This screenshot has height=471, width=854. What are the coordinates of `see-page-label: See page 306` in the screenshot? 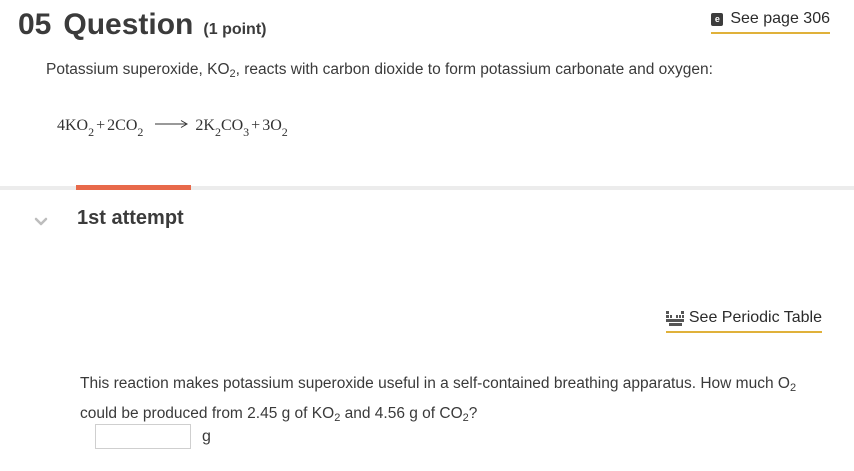 It's located at (780, 18).